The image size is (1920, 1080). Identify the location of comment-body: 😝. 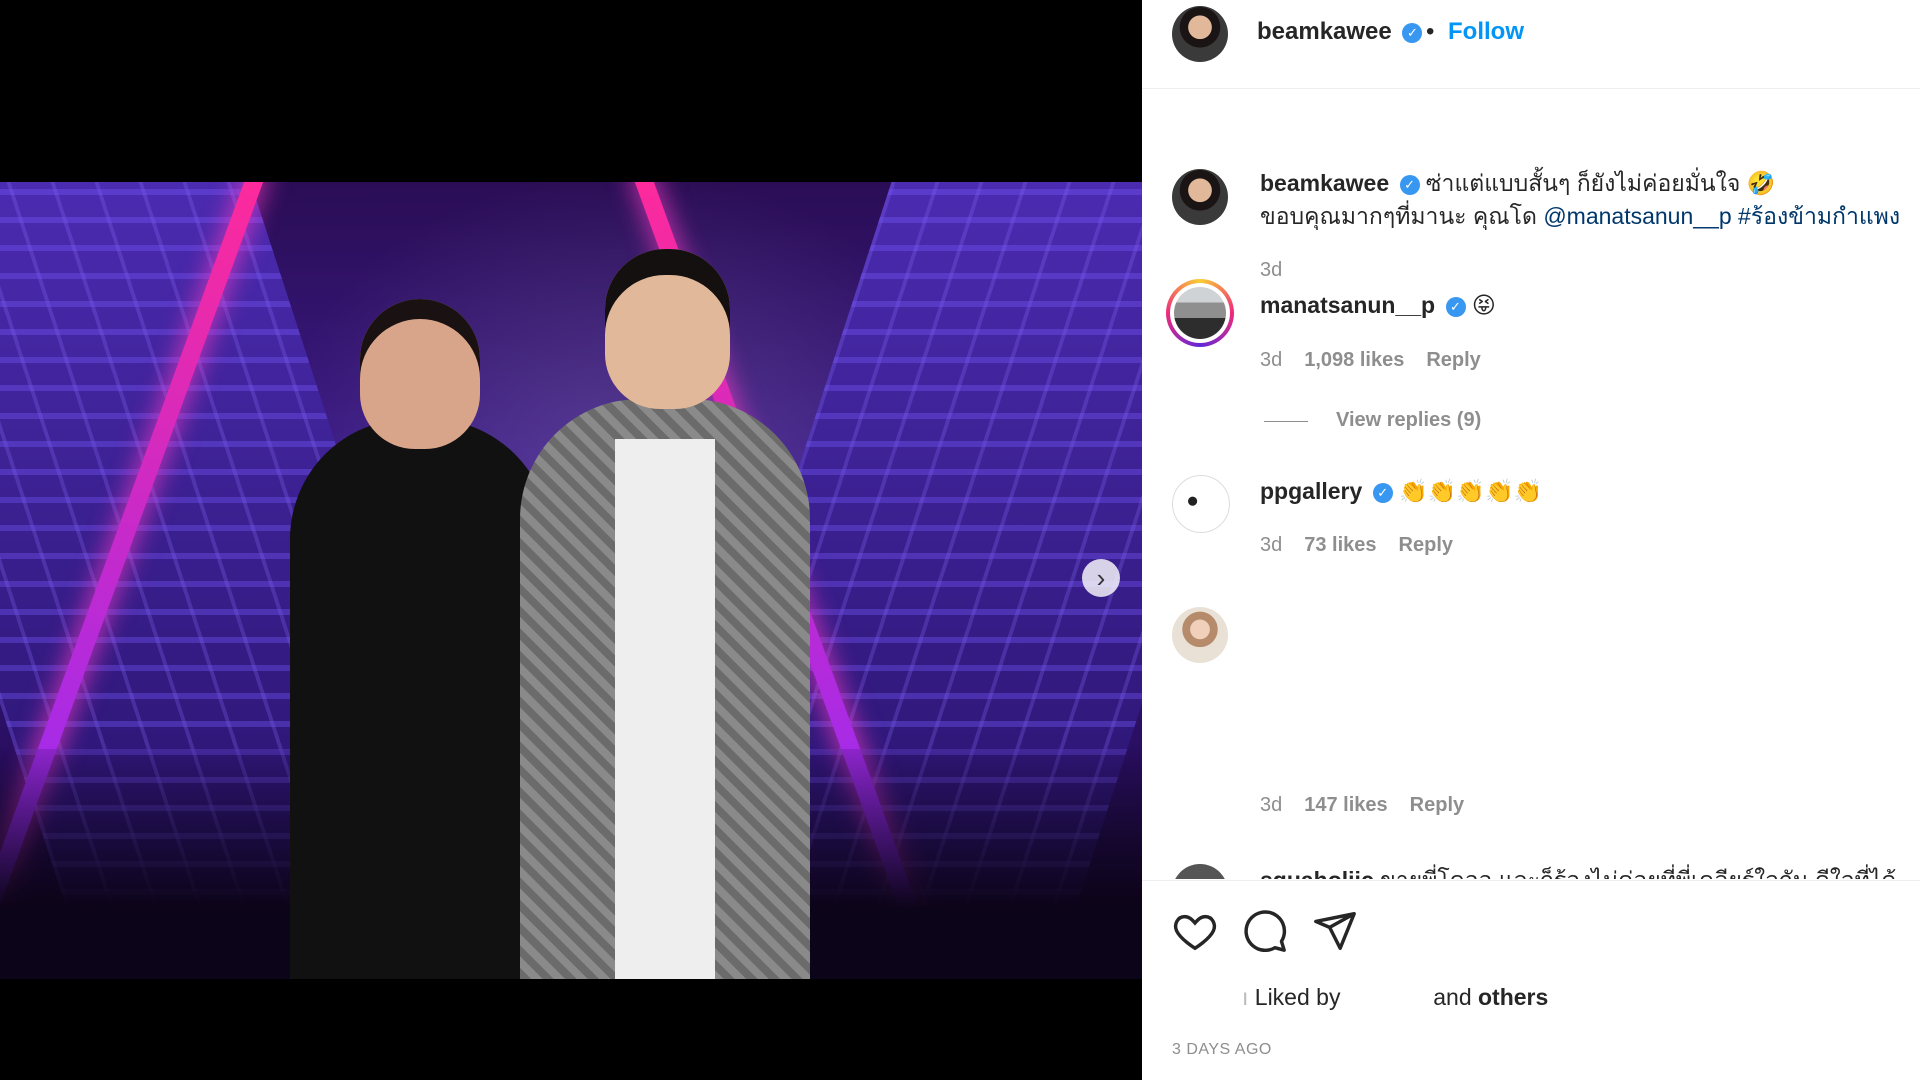
(1483, 305).